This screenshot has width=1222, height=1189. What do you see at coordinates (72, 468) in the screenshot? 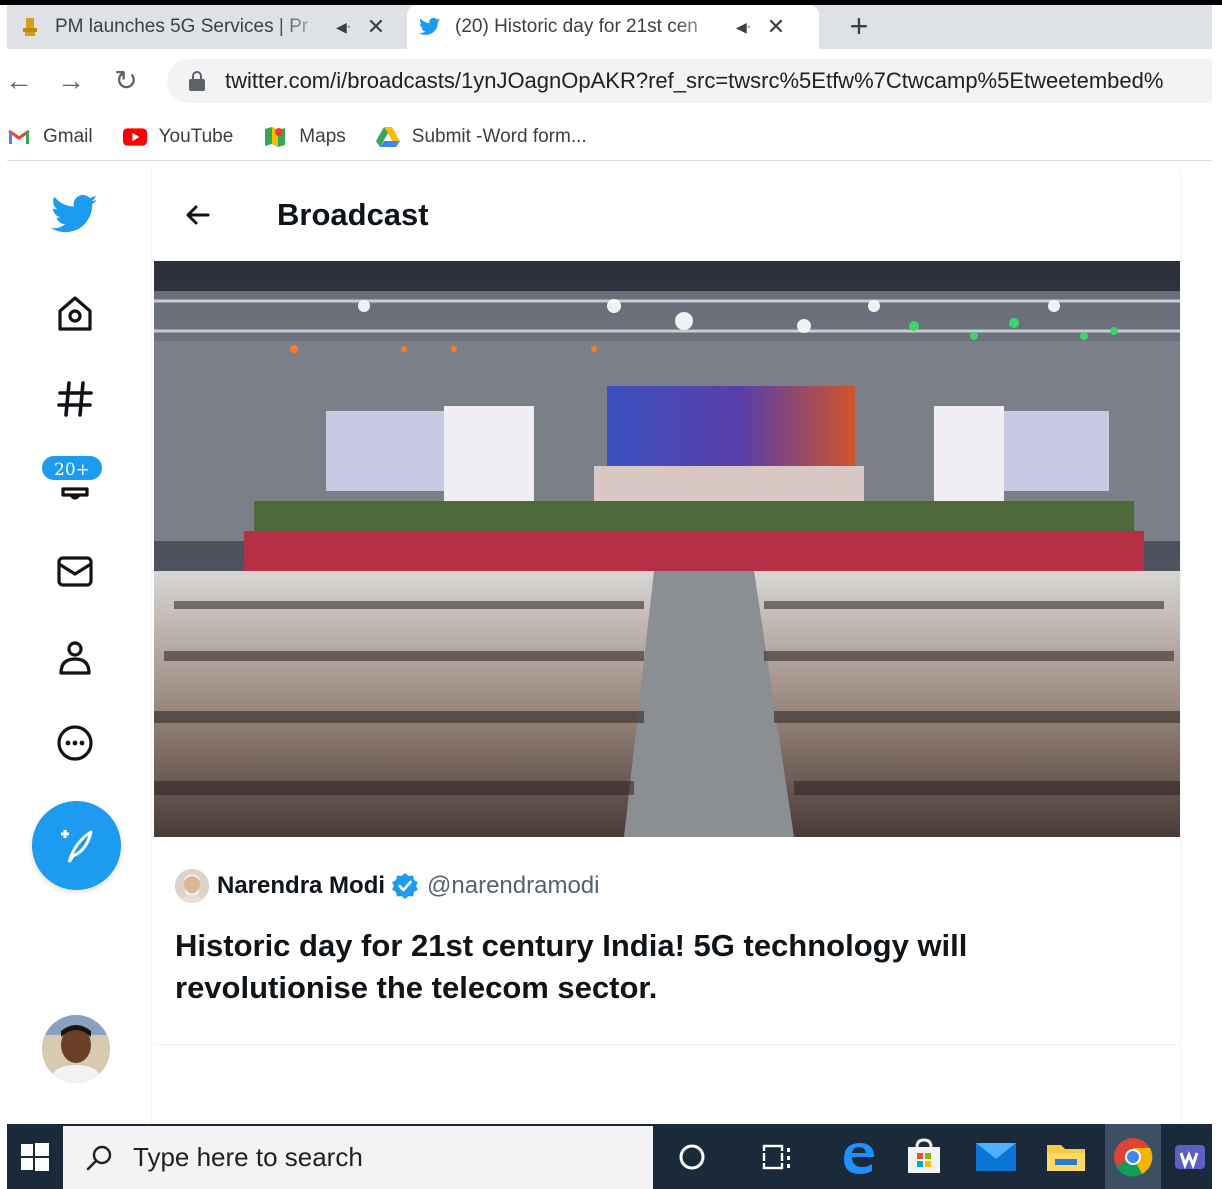
I see `notification-badge: 20+` at bounding box center [72, 468].